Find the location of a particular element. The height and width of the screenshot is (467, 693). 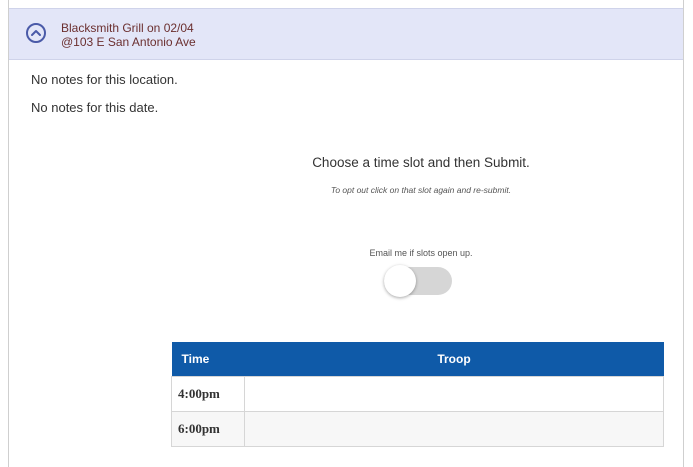

email-notify-toggle is located at coordinates (418, 281).